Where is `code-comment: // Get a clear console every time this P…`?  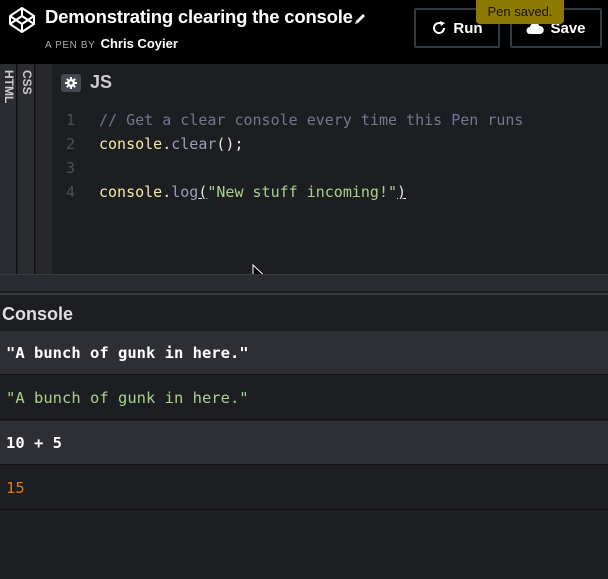 code-comment: // Get a clear console every time this P… is located at coordinates (311, 120).